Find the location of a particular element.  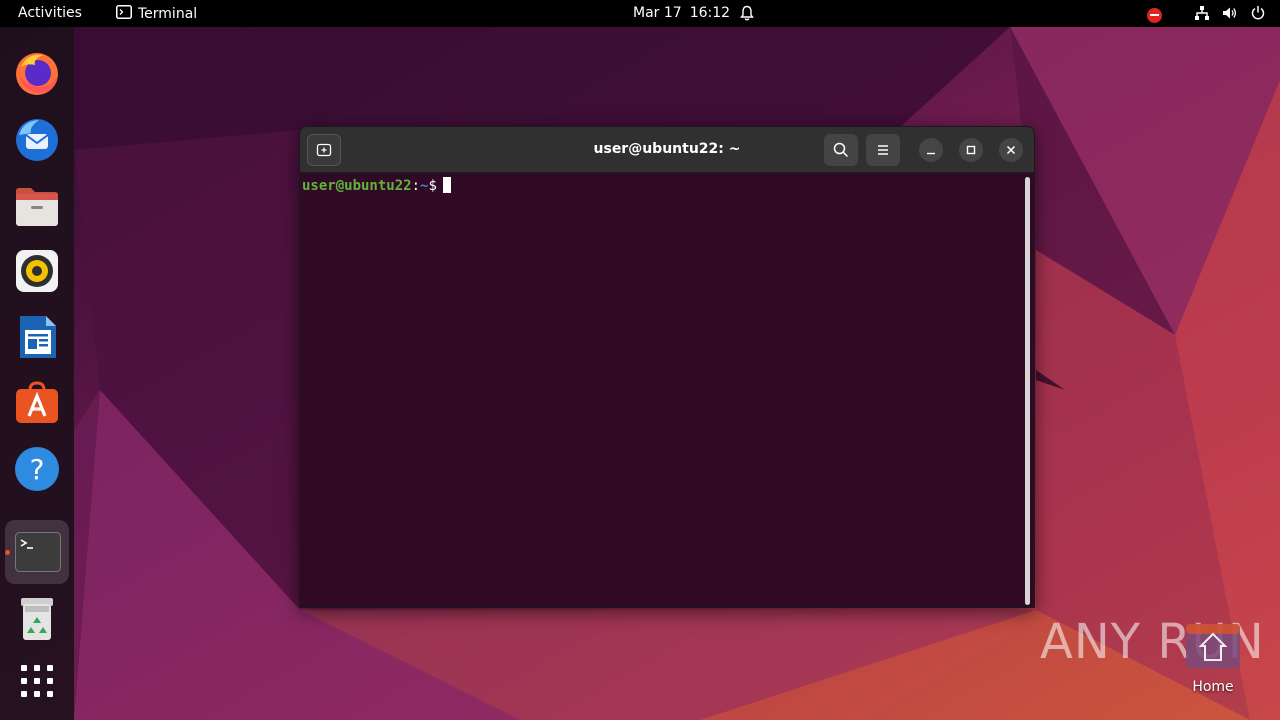

network-icon is located at coordinates (1202, 15).